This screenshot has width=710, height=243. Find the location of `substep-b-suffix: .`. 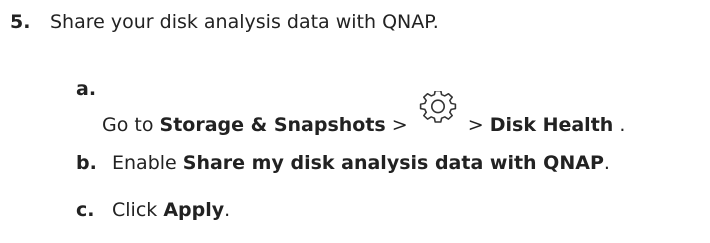

substep-b-suffix: . is located at coordinates (606, 163).